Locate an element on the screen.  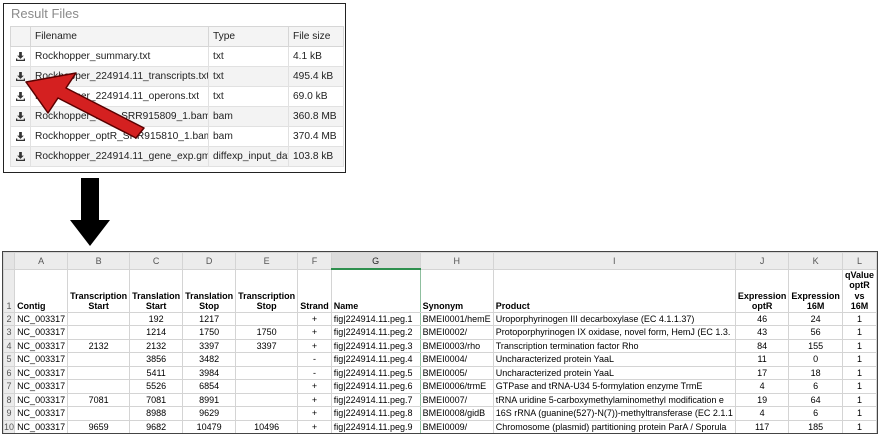
cell: BMEI0002/ is located at coordinates (456, 332).